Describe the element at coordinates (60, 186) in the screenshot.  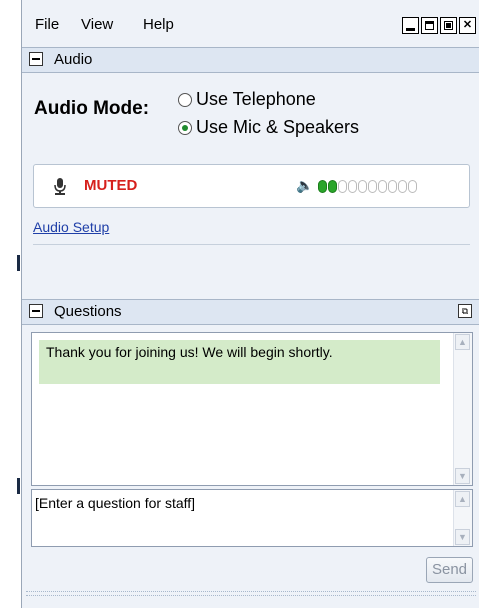
I see `microphone-icon` at that location.